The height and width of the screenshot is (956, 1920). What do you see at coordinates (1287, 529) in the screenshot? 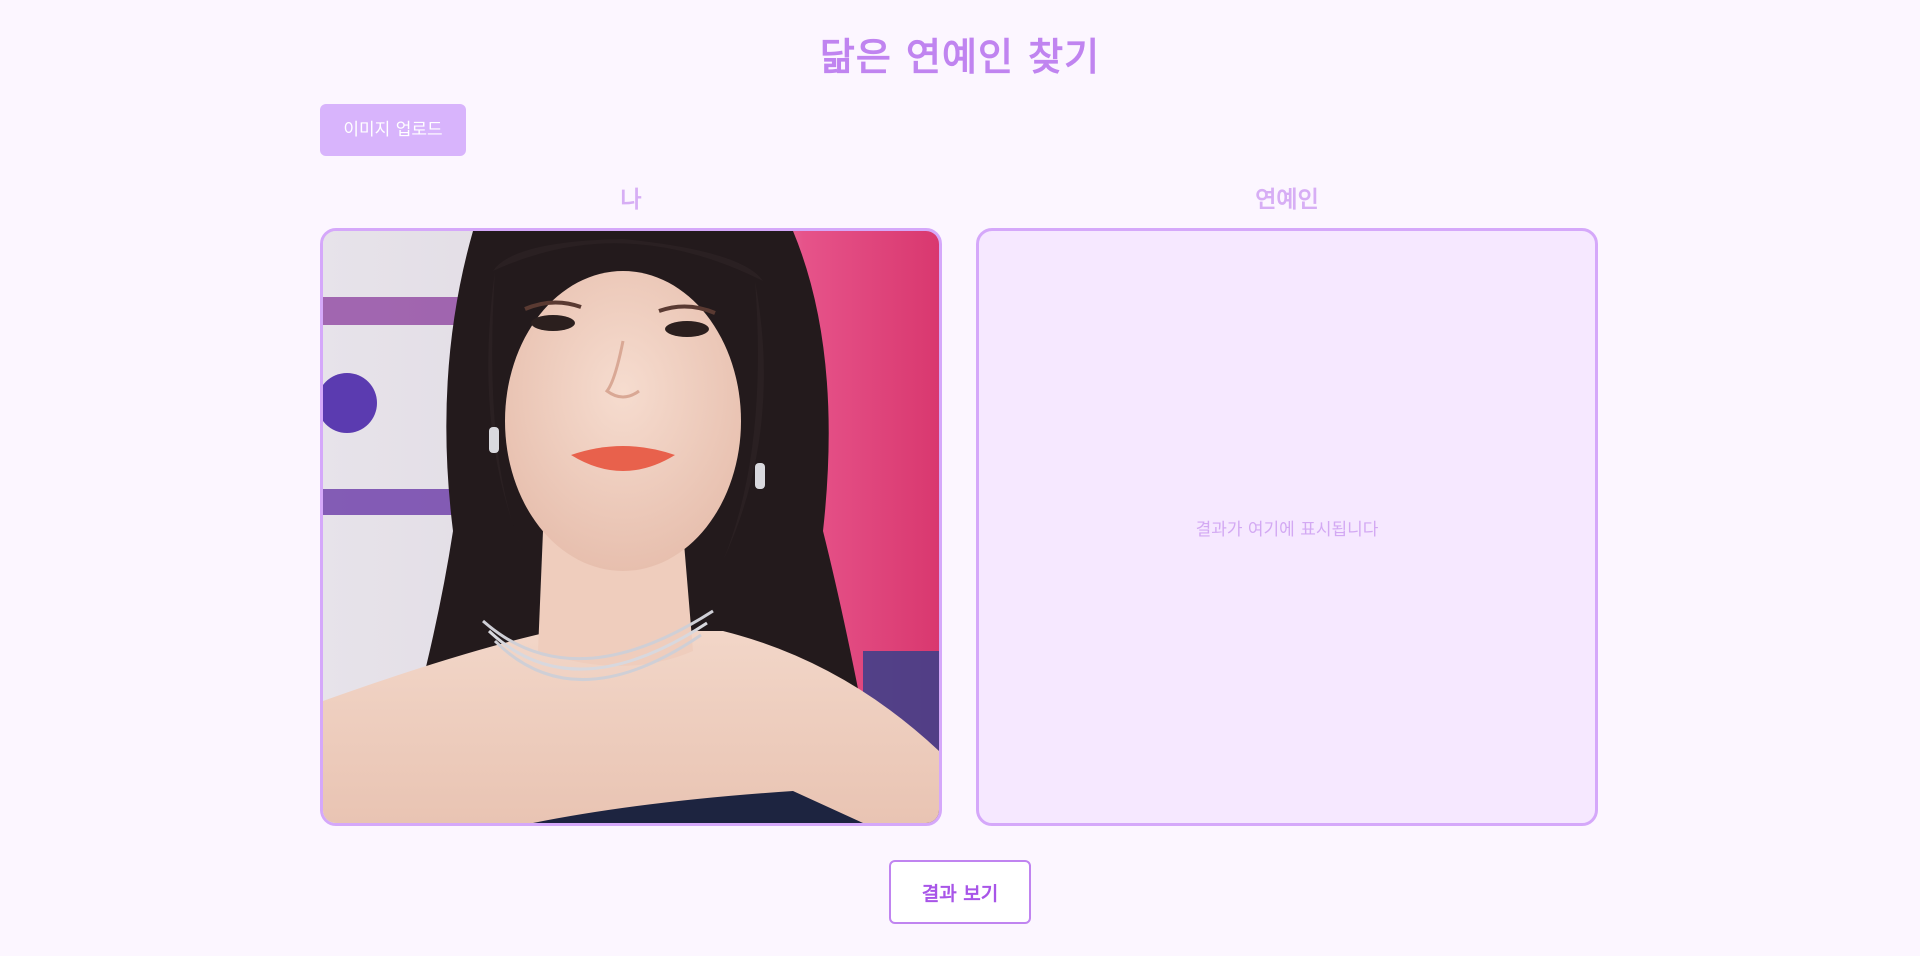
I see `result-placeholder-text: 결과가 여기에 표시됩니다` at bounding box center [1287, 529].